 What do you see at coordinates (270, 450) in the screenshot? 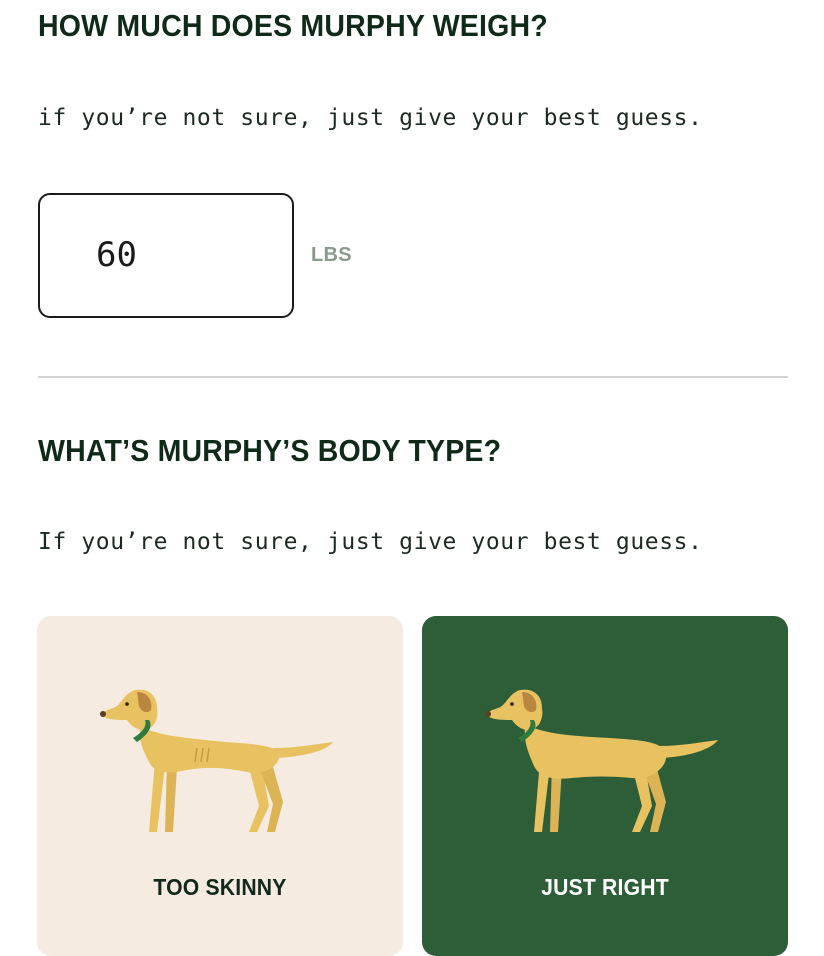
I see `body-type-question-title: WHAT’S MURPHY’S BODY TYPE?` at bounding box center [270, 450].